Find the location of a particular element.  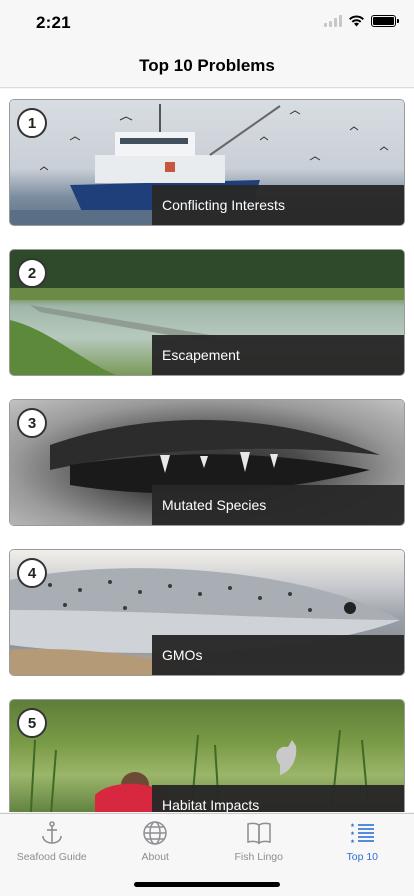

status-time: 2:21 is located at coordinates (53, 22).